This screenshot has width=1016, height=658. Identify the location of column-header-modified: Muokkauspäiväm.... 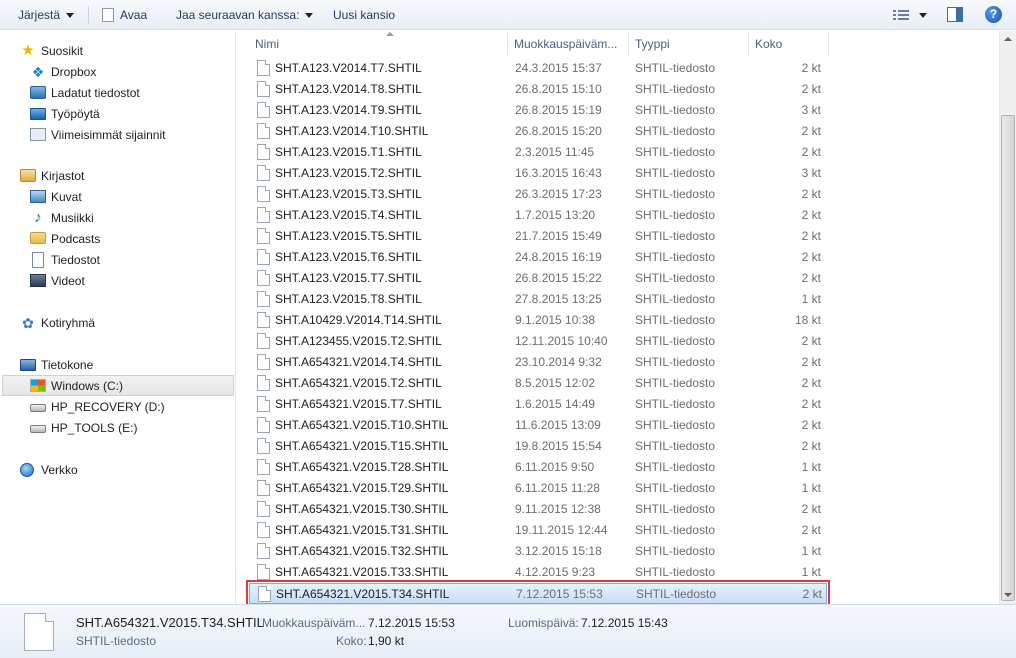
(568, 44).